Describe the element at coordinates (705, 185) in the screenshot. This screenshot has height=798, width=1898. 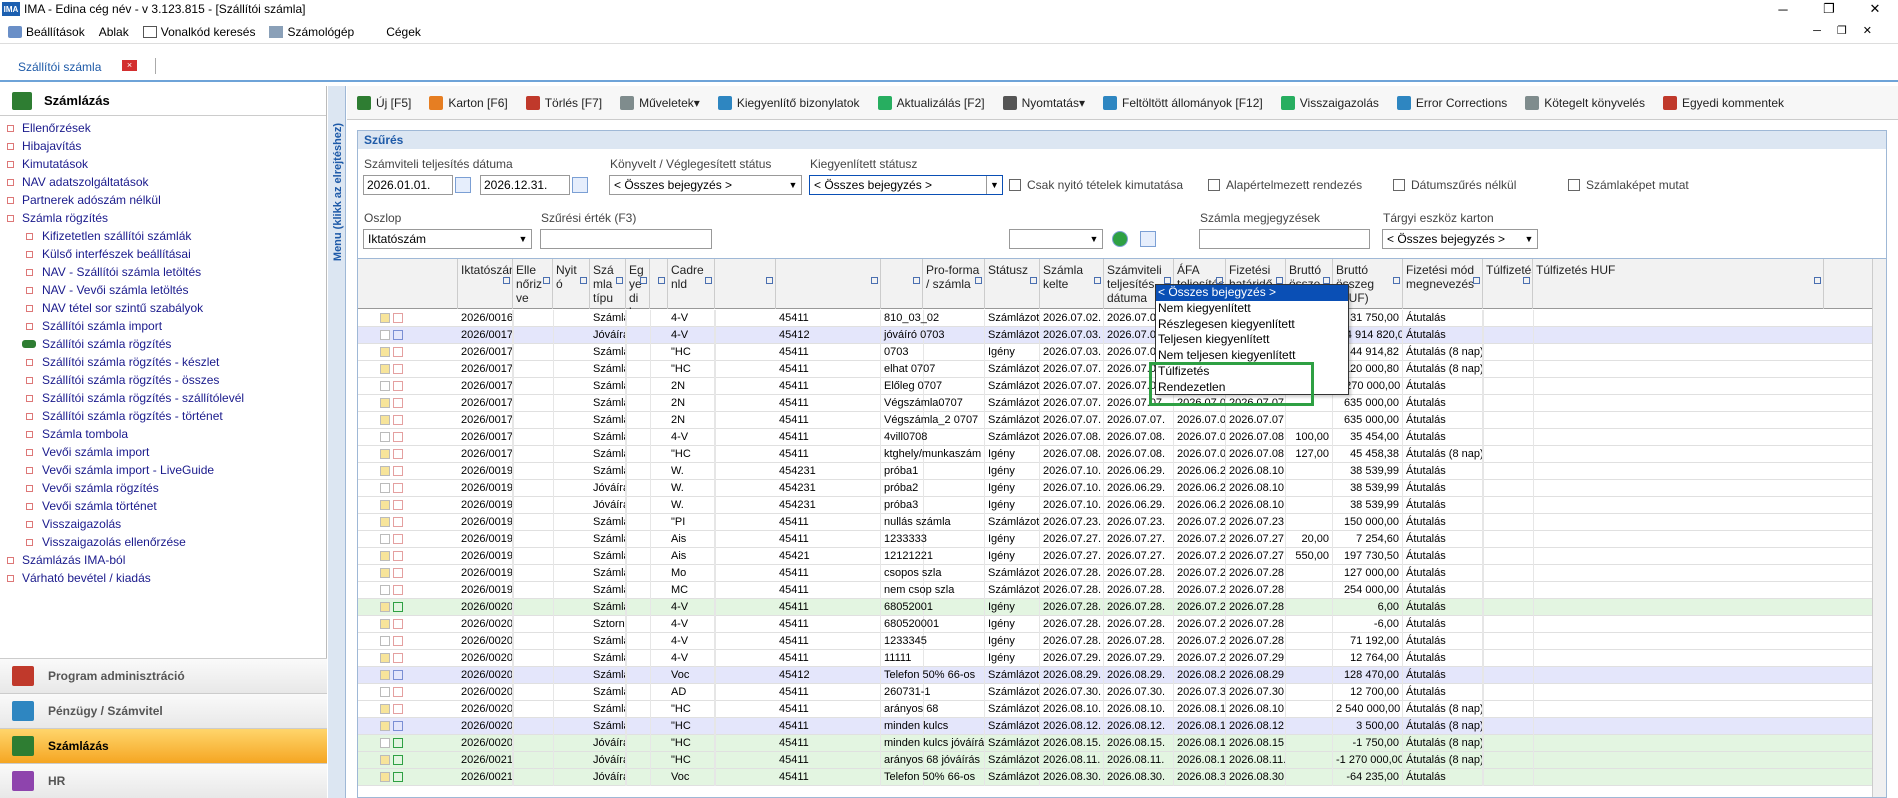
I see `booked-status-select: < Összes bejegyzés > ▼` at that location.